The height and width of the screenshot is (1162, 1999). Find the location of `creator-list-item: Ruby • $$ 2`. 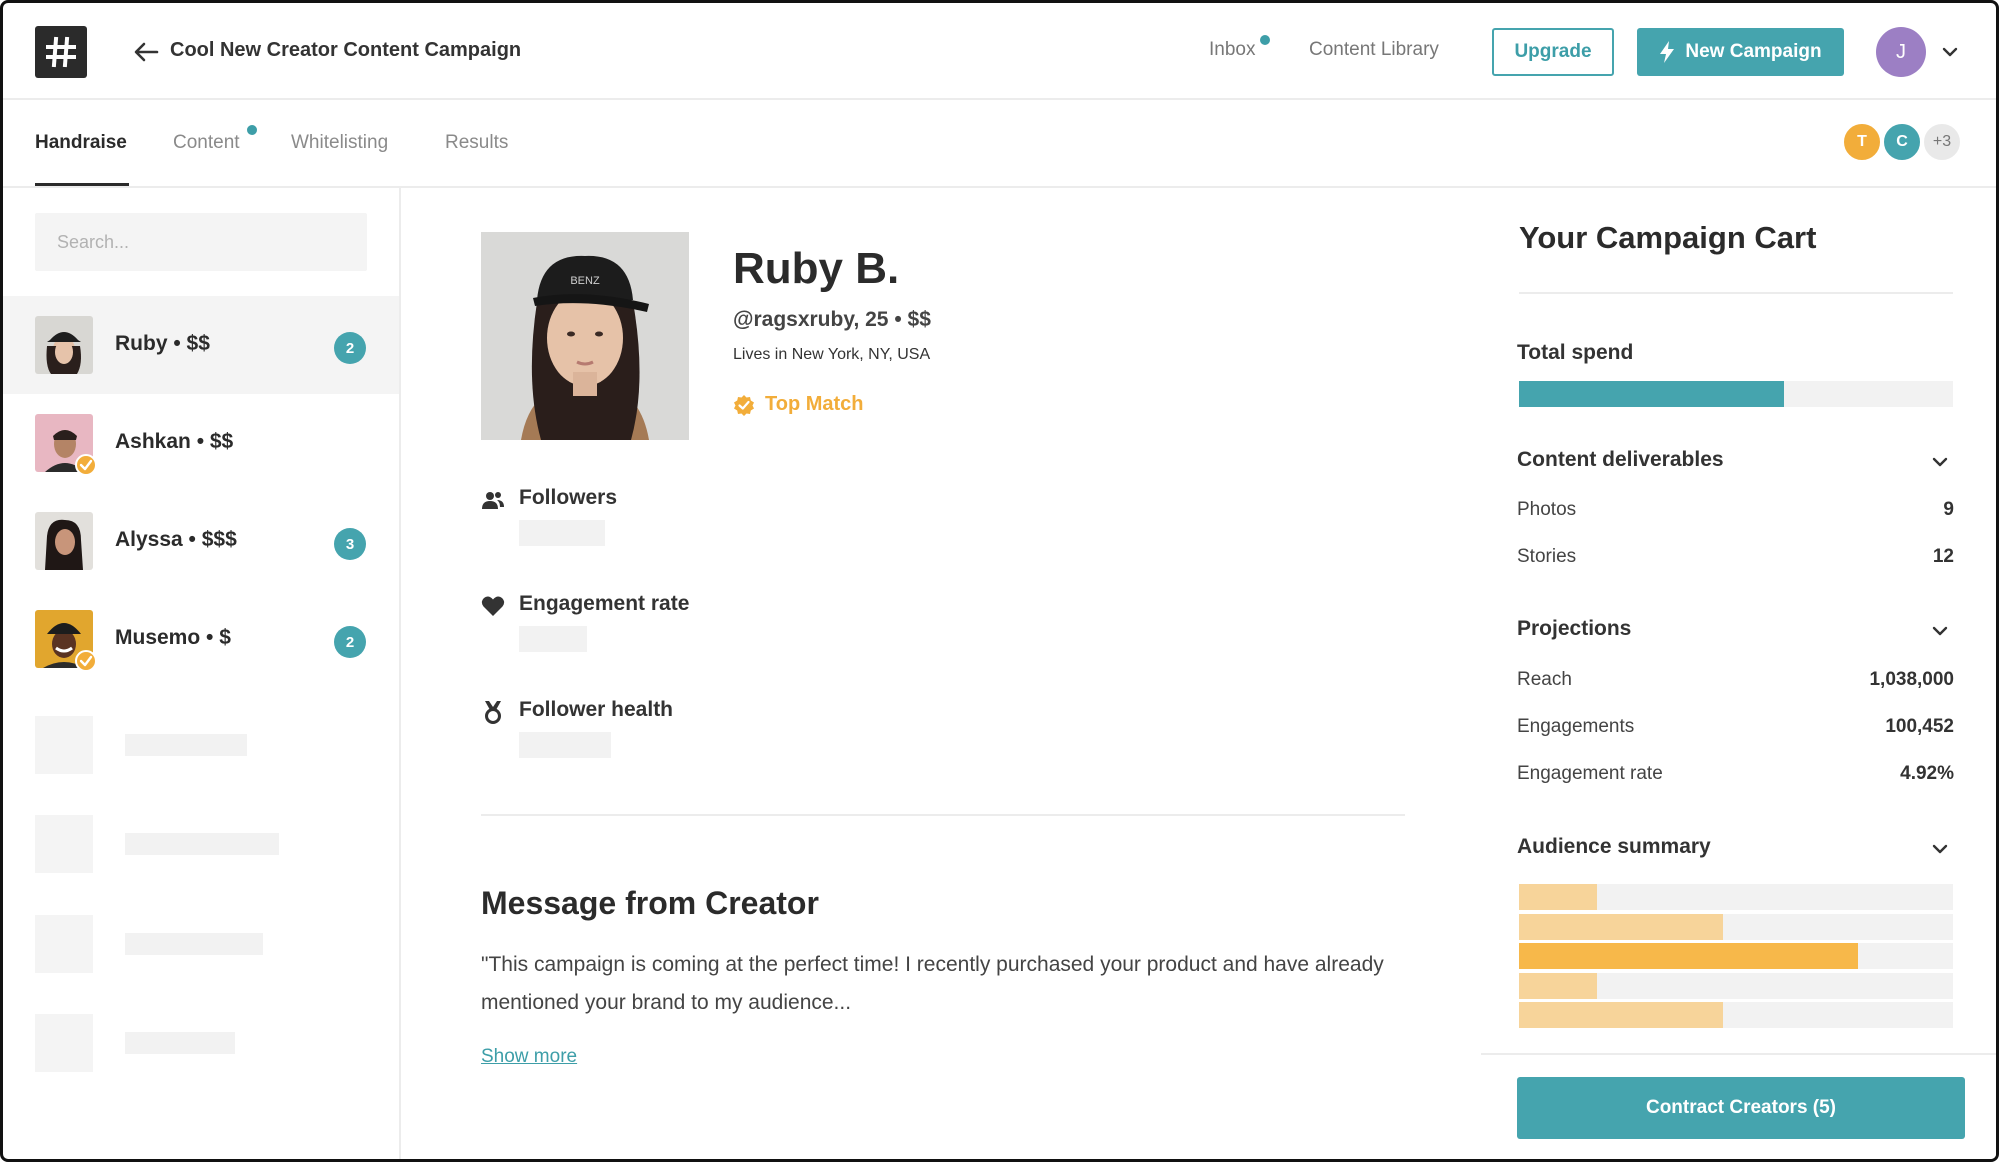

creator-list-item: Ruby • $$ 2 is located at coordinates (201, 345).